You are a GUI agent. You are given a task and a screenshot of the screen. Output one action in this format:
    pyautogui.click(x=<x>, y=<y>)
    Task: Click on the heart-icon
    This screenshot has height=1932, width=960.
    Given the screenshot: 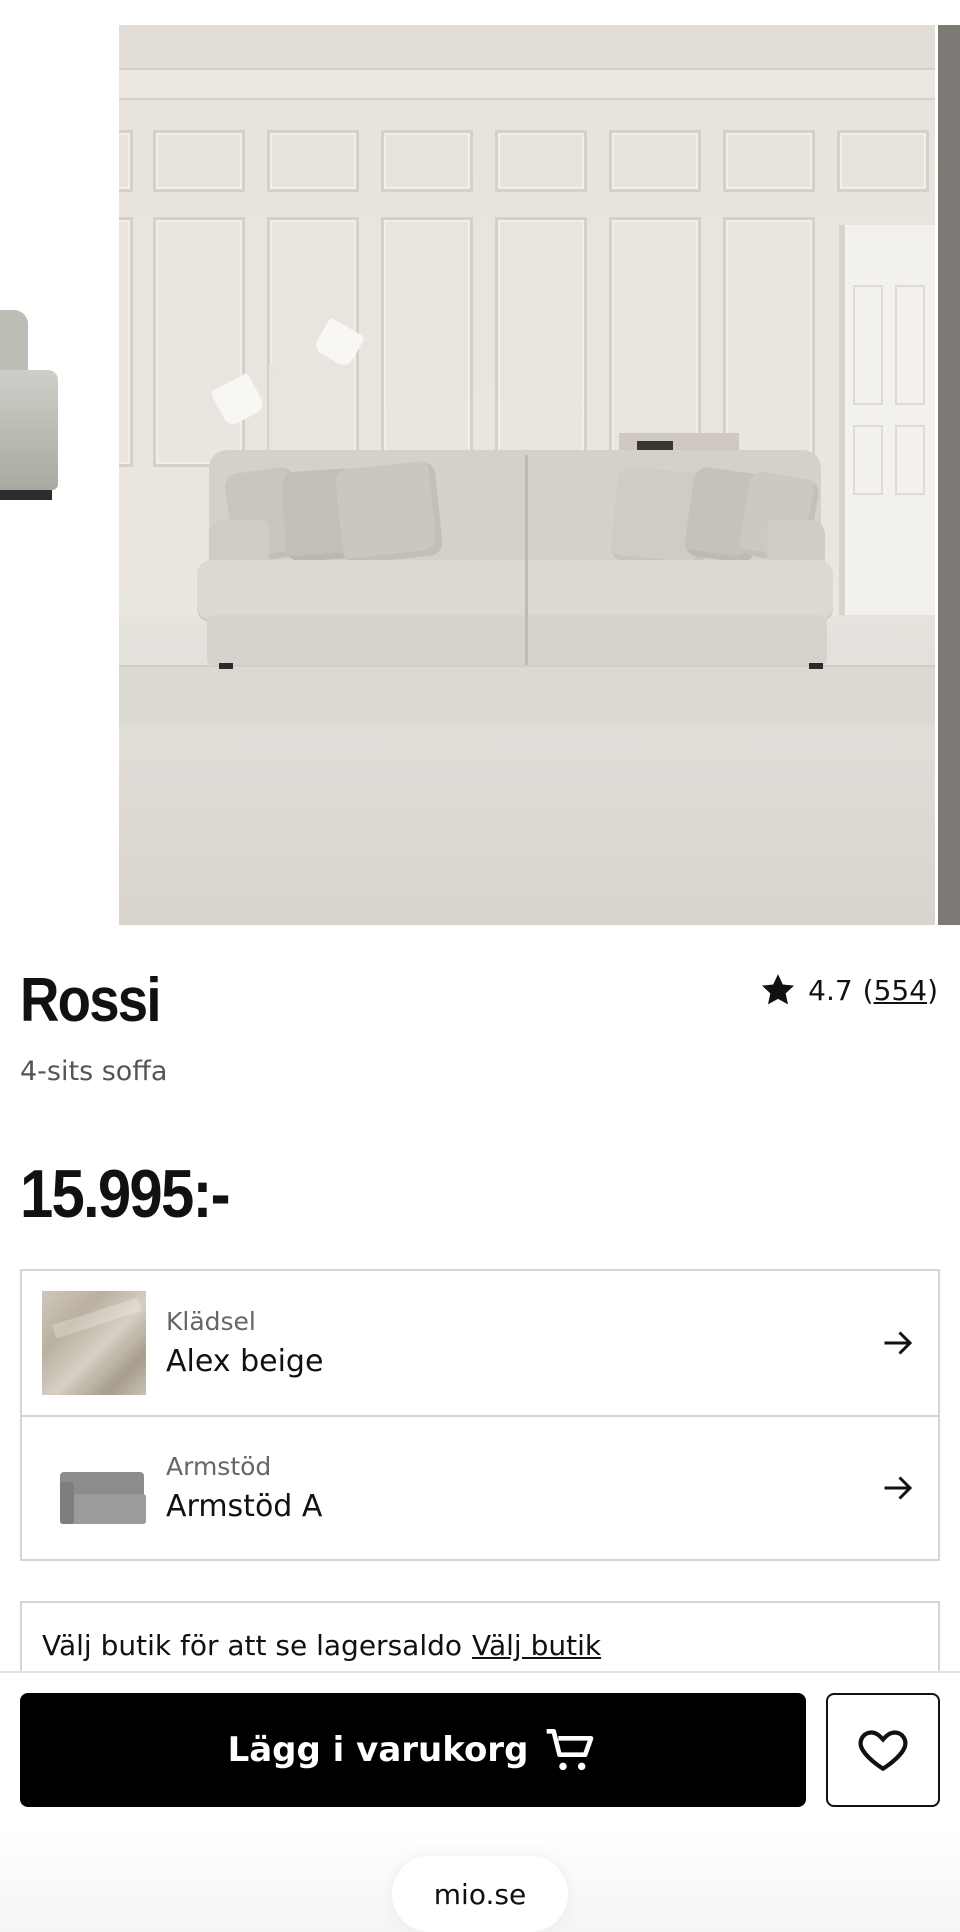 What is the action you would take?
    pyautogui.click(x=883, y=1751)
    